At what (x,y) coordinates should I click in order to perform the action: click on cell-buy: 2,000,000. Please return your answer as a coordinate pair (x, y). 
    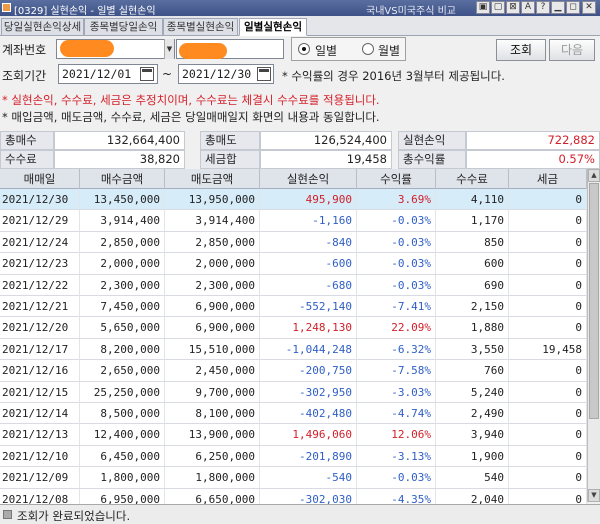
    Looking at the image, I should click on (122, 264).